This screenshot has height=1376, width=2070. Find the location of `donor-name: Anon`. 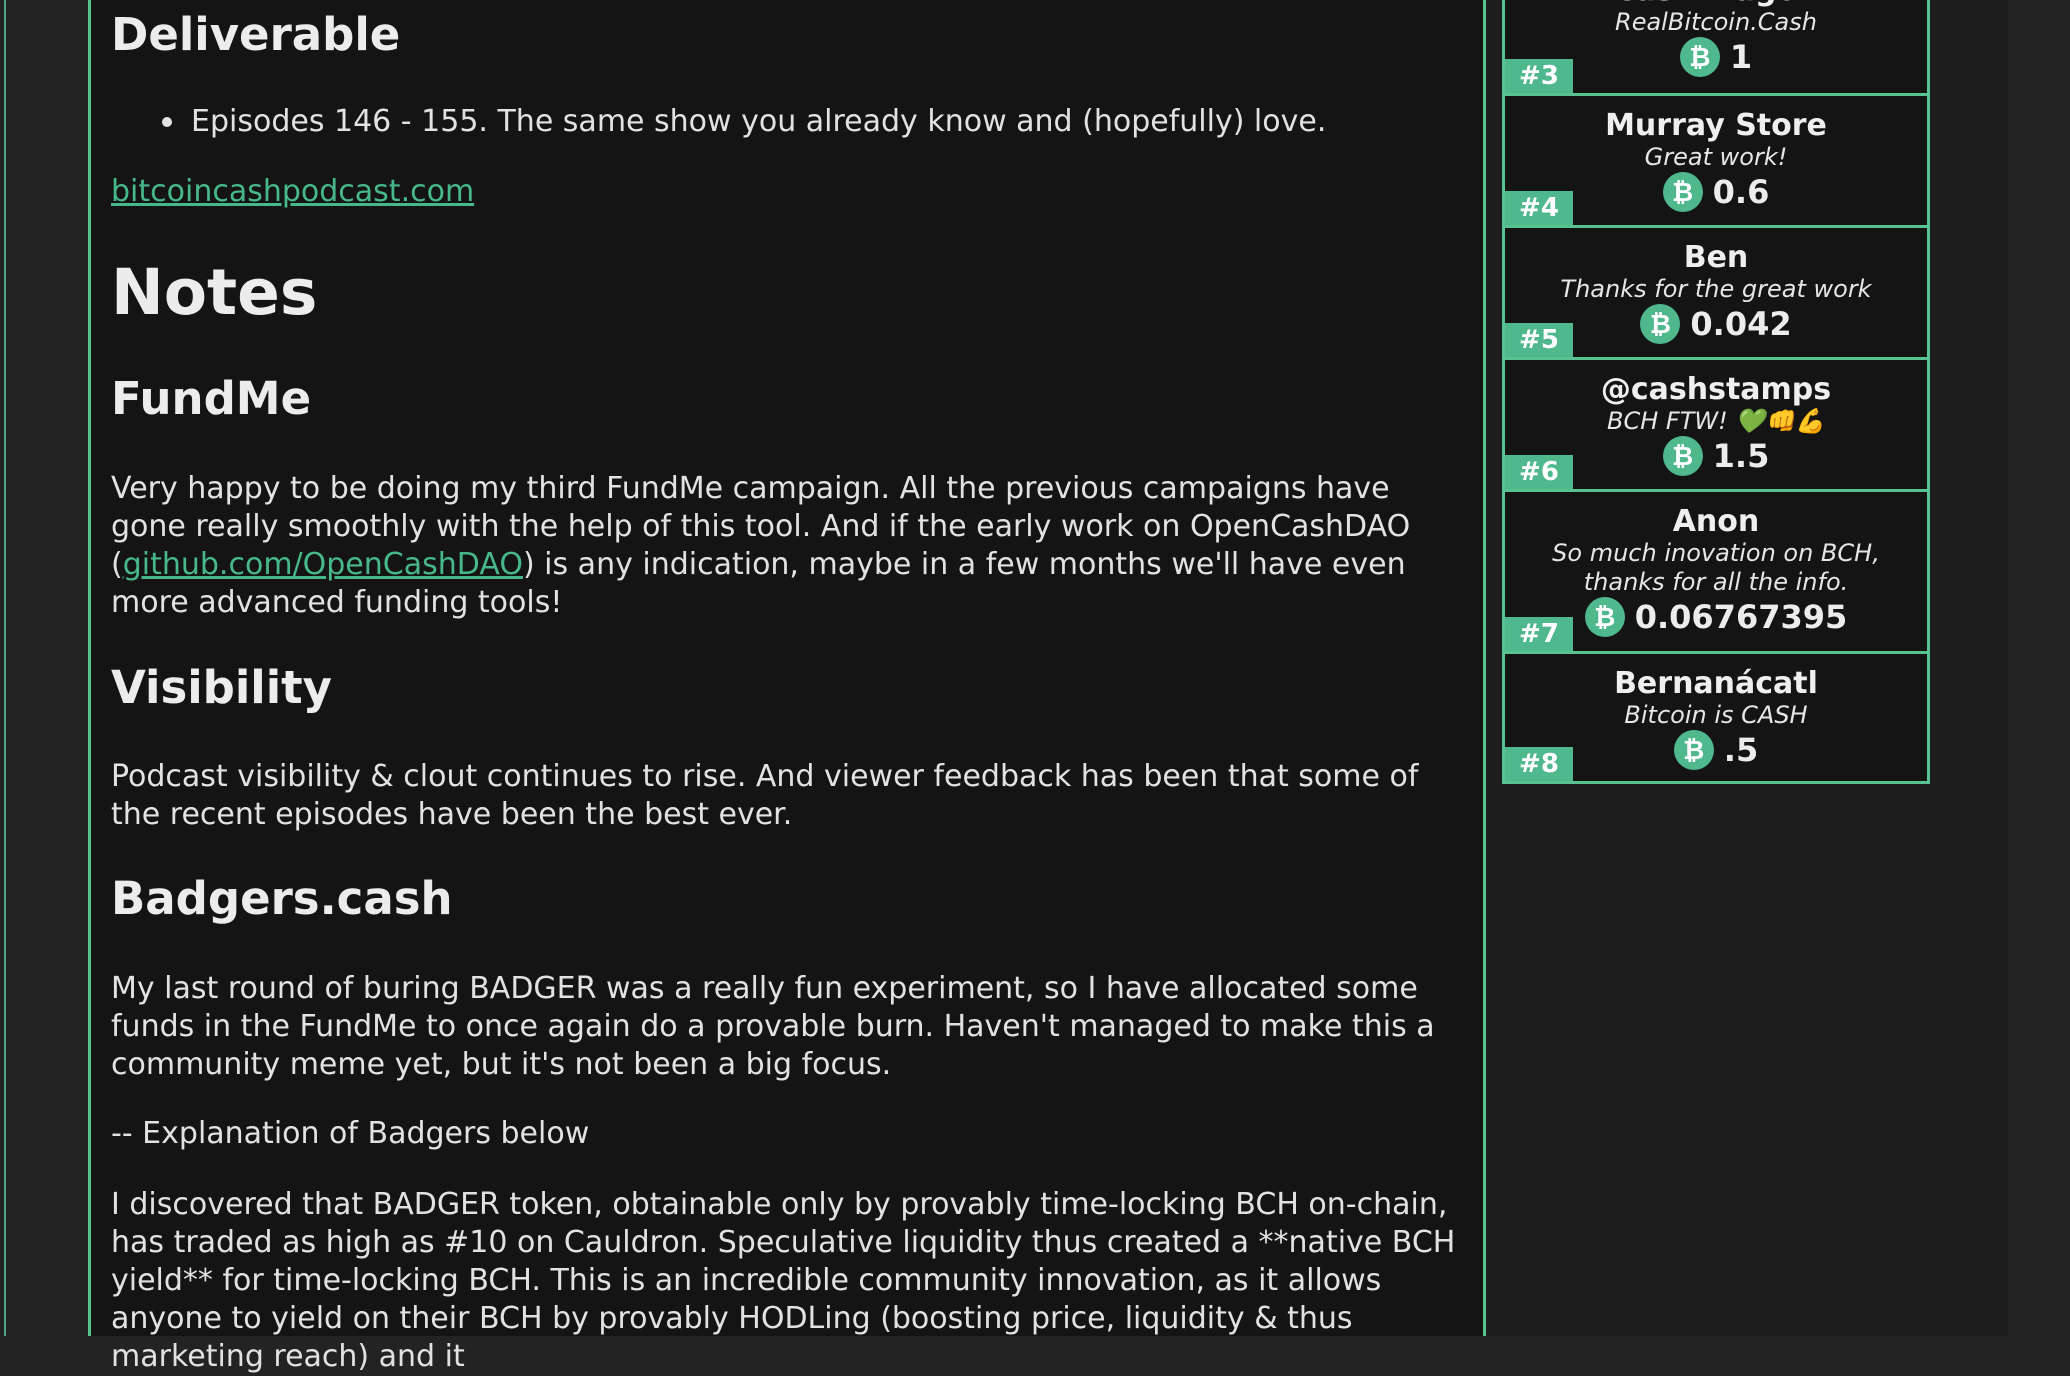

donor-name: Anon is located at coordinates (1716, 521).